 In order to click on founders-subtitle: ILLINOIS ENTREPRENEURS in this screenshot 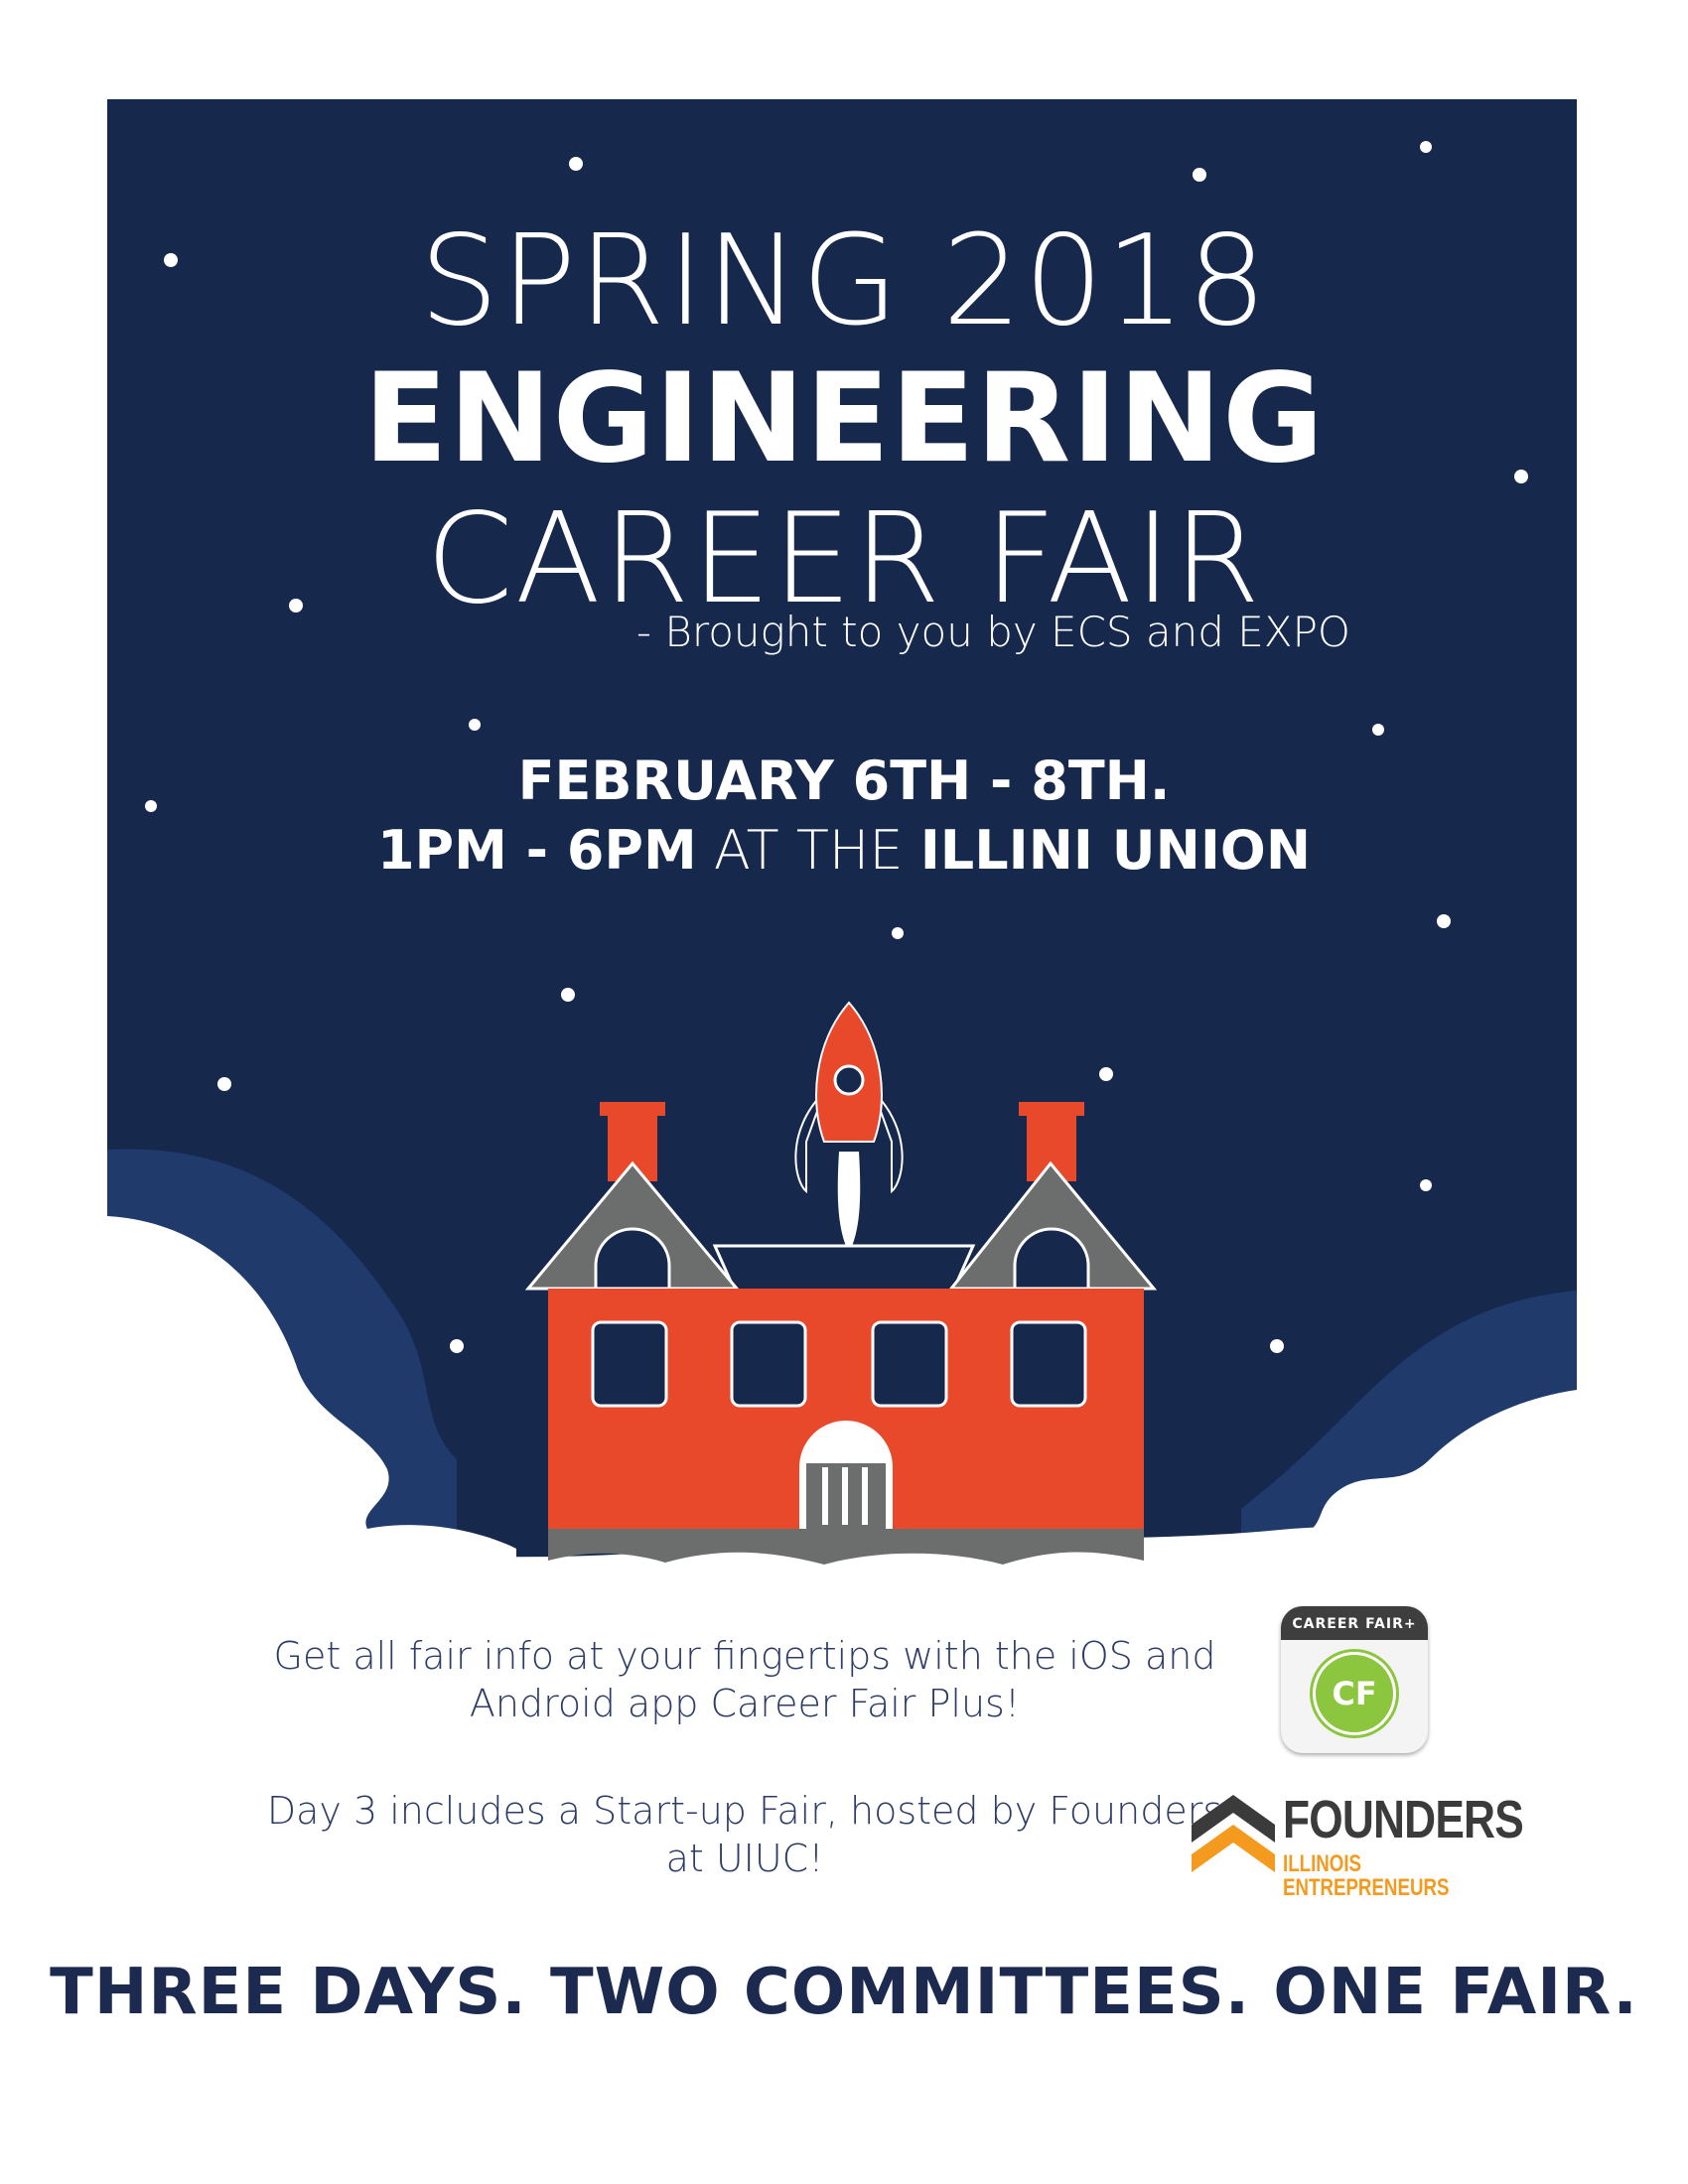, I will do `click(1366, 1875)`.